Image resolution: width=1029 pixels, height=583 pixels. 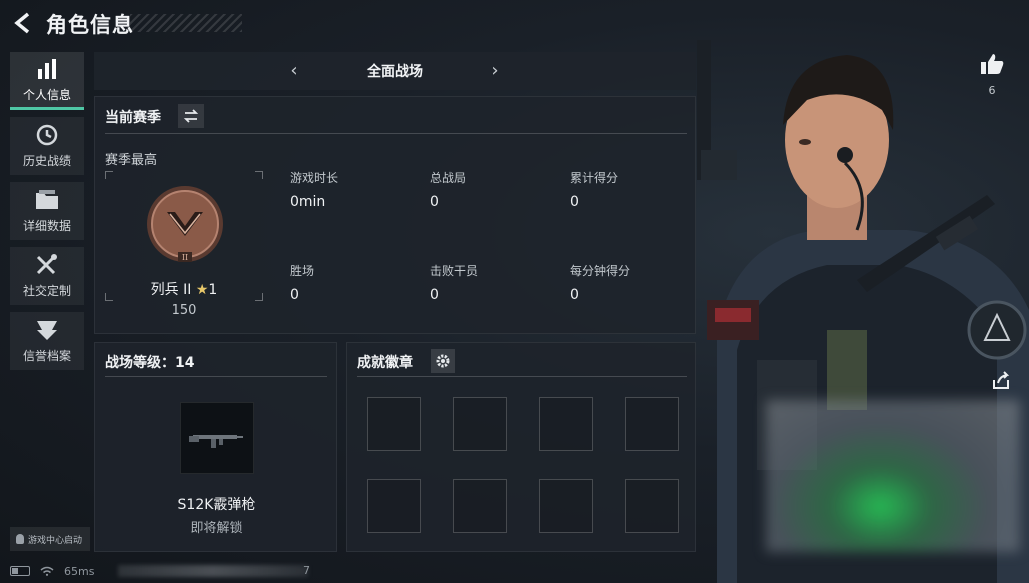 I want to click on page-title: 角色信息, so click(x=90, y=25).